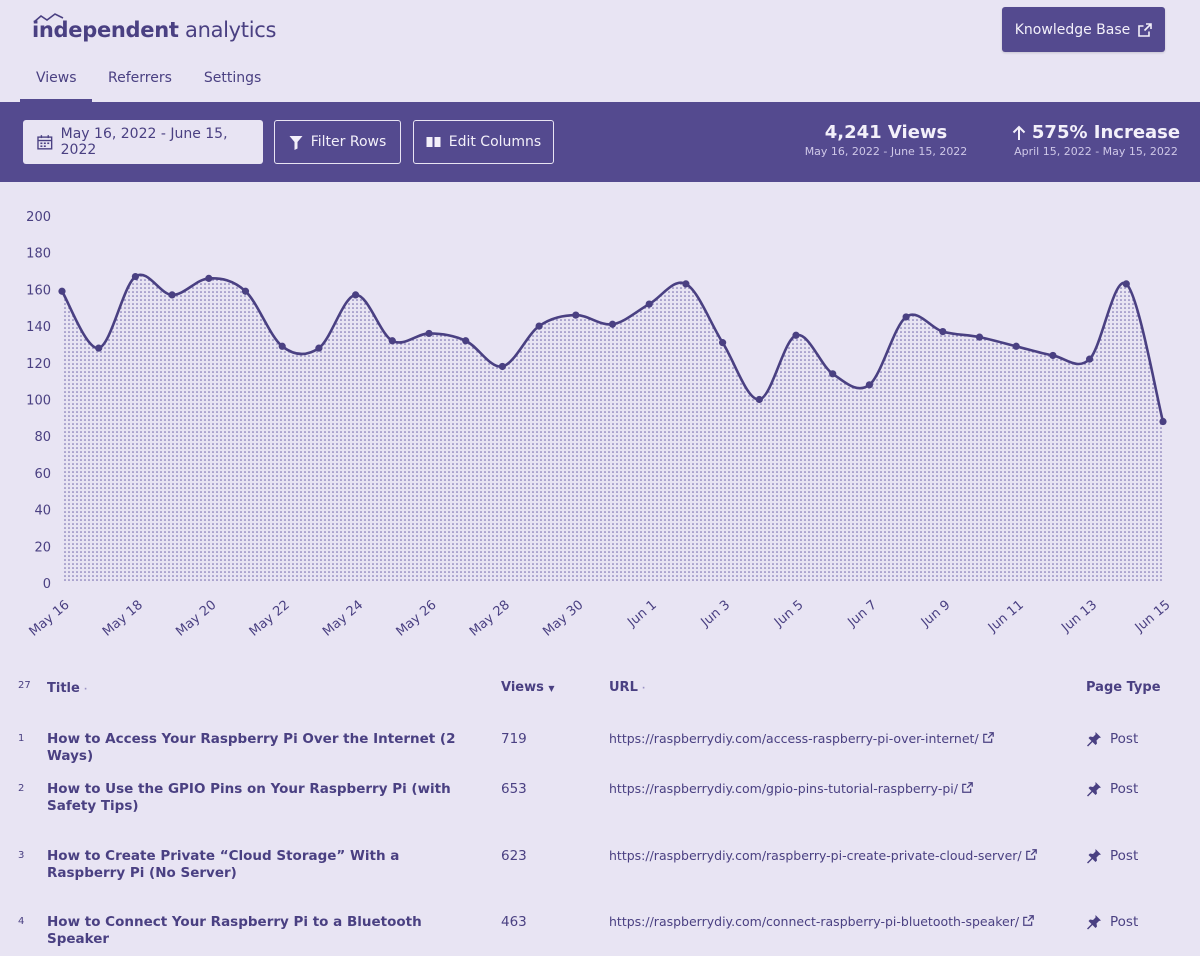 The width and height of the screenshot is (1200, 956). I want to click on x-tick-label: Jun 5, so click(788, 614).